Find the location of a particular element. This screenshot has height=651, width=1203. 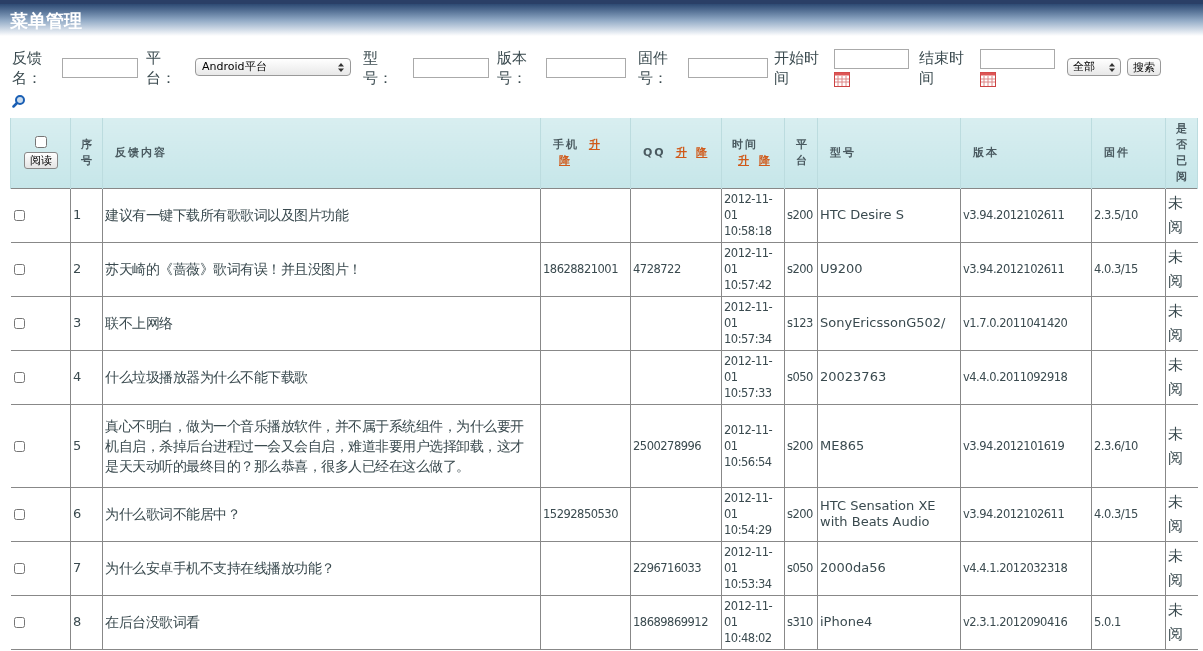

app-version: v2.3.1.2012090416 is located at coordinates (1015, 622).